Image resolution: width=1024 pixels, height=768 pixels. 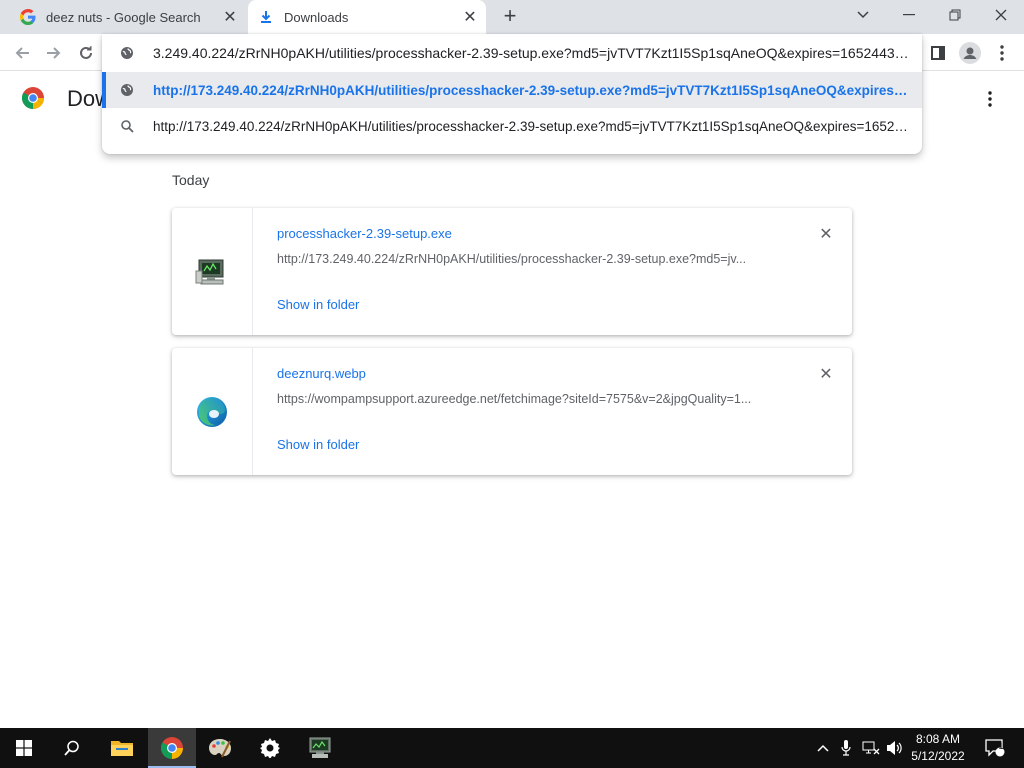 I want to click on chrome-logo-icon, so click(x=33, y=98).